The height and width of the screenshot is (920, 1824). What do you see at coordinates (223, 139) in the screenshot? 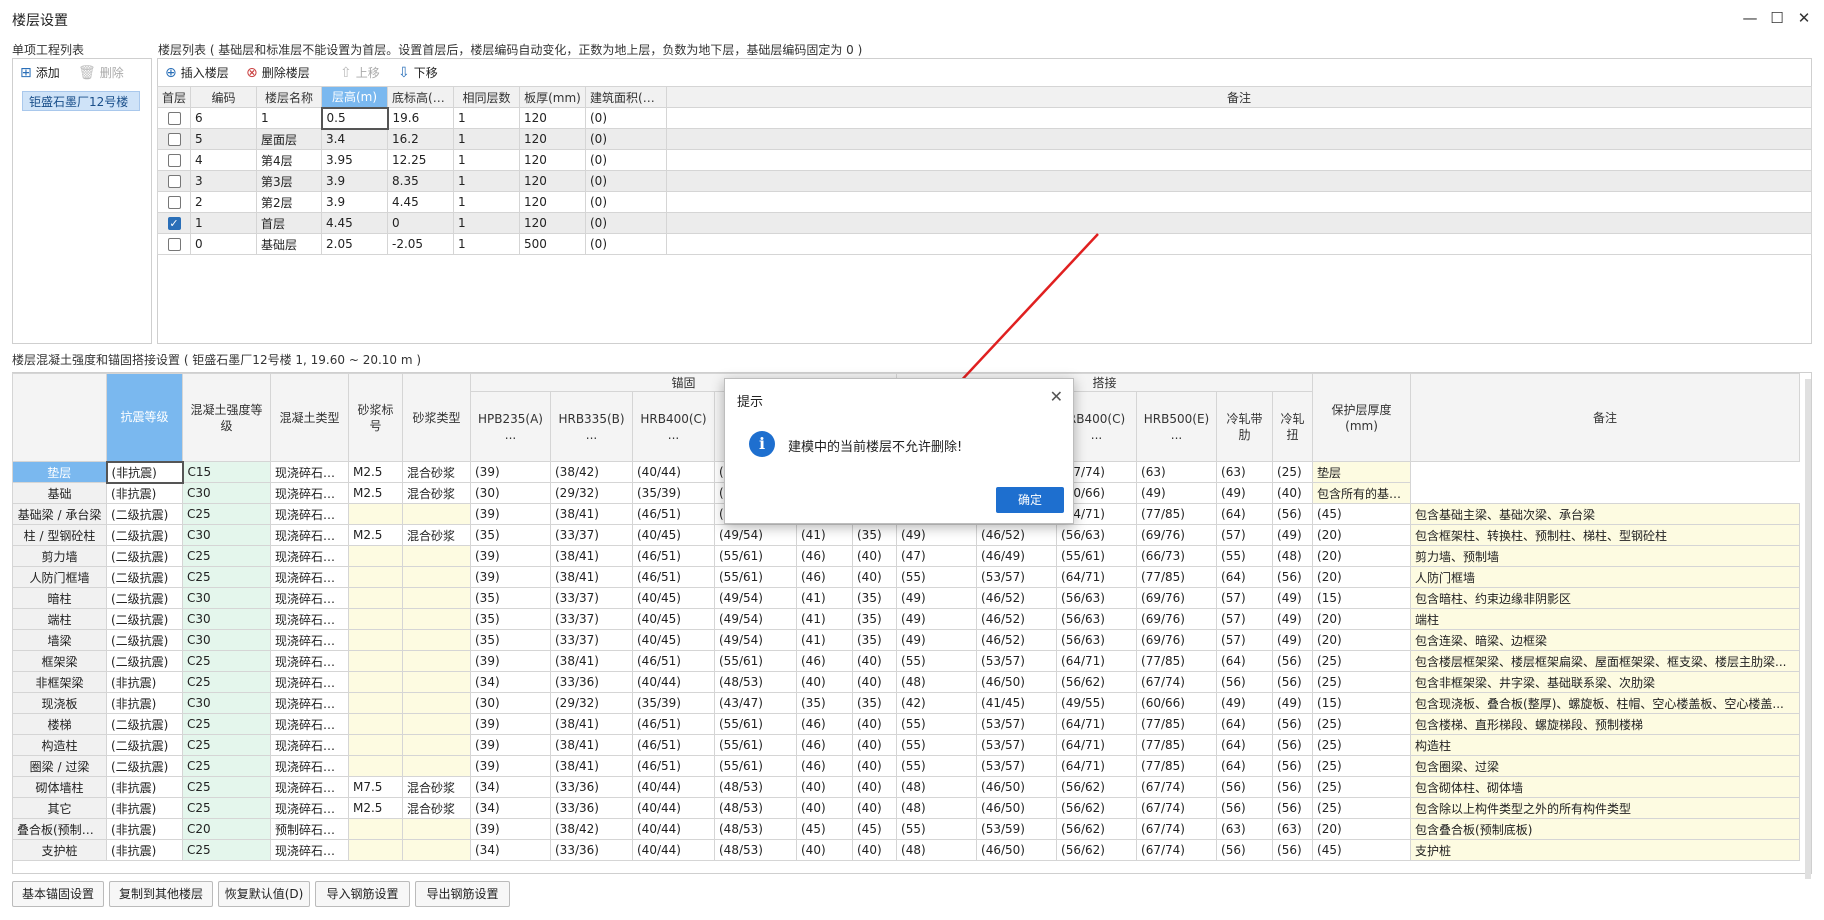
I see `floor-cell-code: 5` at bounding box center [223, 139].